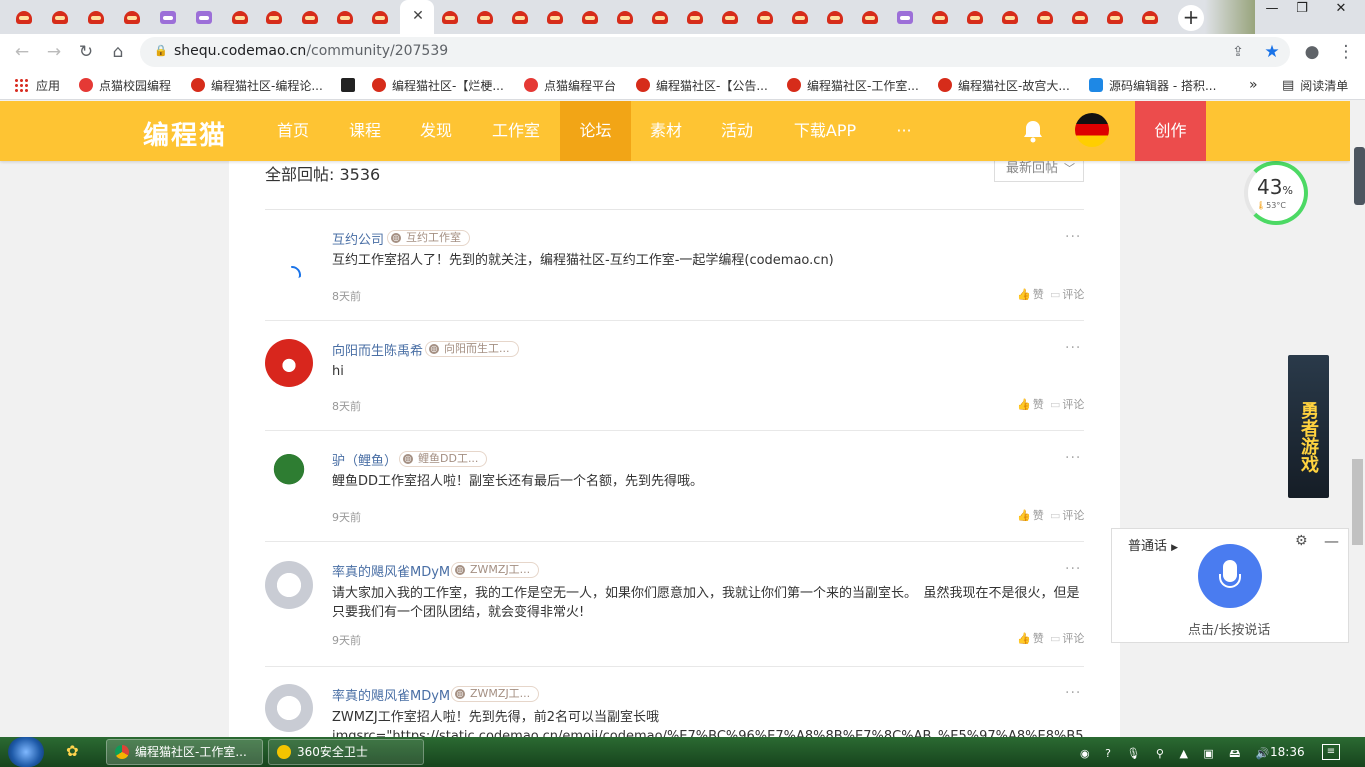 The height and width of the screenshot is (767, 1365). Describe the element at coordinates (76, 752) in the screenshot. I see `app-launcher-icon: ✿` at that location.